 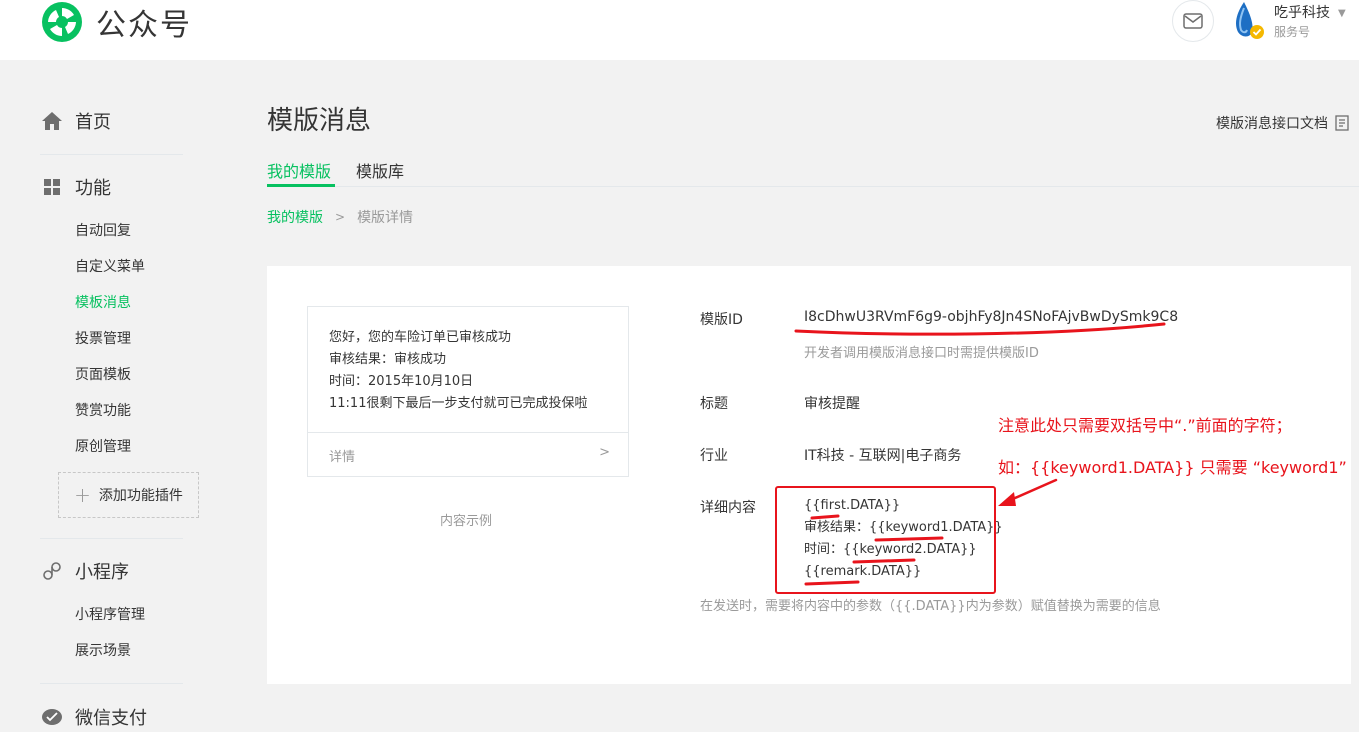 I want to click on annotation-note: 注意此处只需要双括号中“.”前面的字符；, so click(x=1145, y=425).